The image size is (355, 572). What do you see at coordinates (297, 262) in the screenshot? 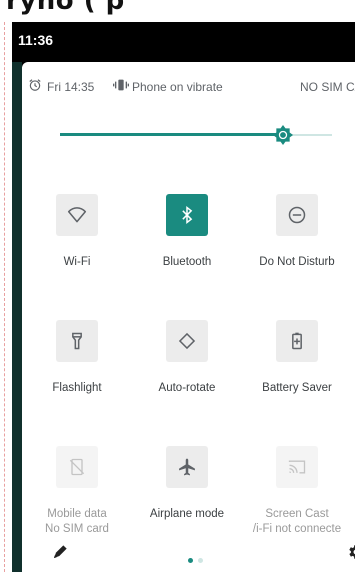
I see `tile-label: Do Not Disturb` at bounding box center [297, 262].